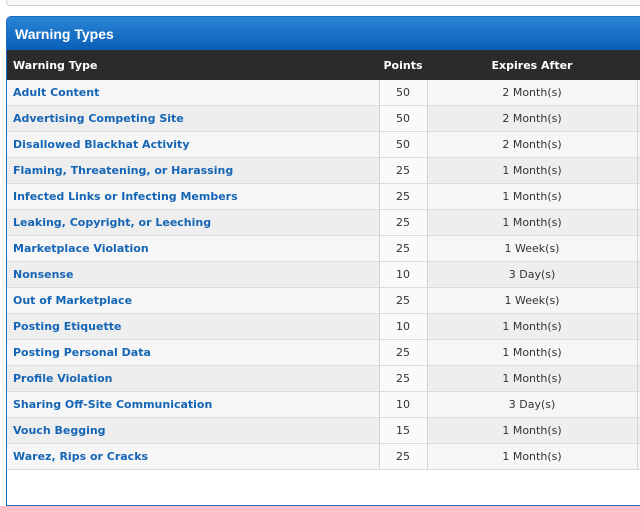 The width and height of the screenshot is (640, 506). What do you see at coordinates (193, 430) in the screenshot?
I see `warning-type-cell: Vouch Begging` at bounding box center [193, 430].